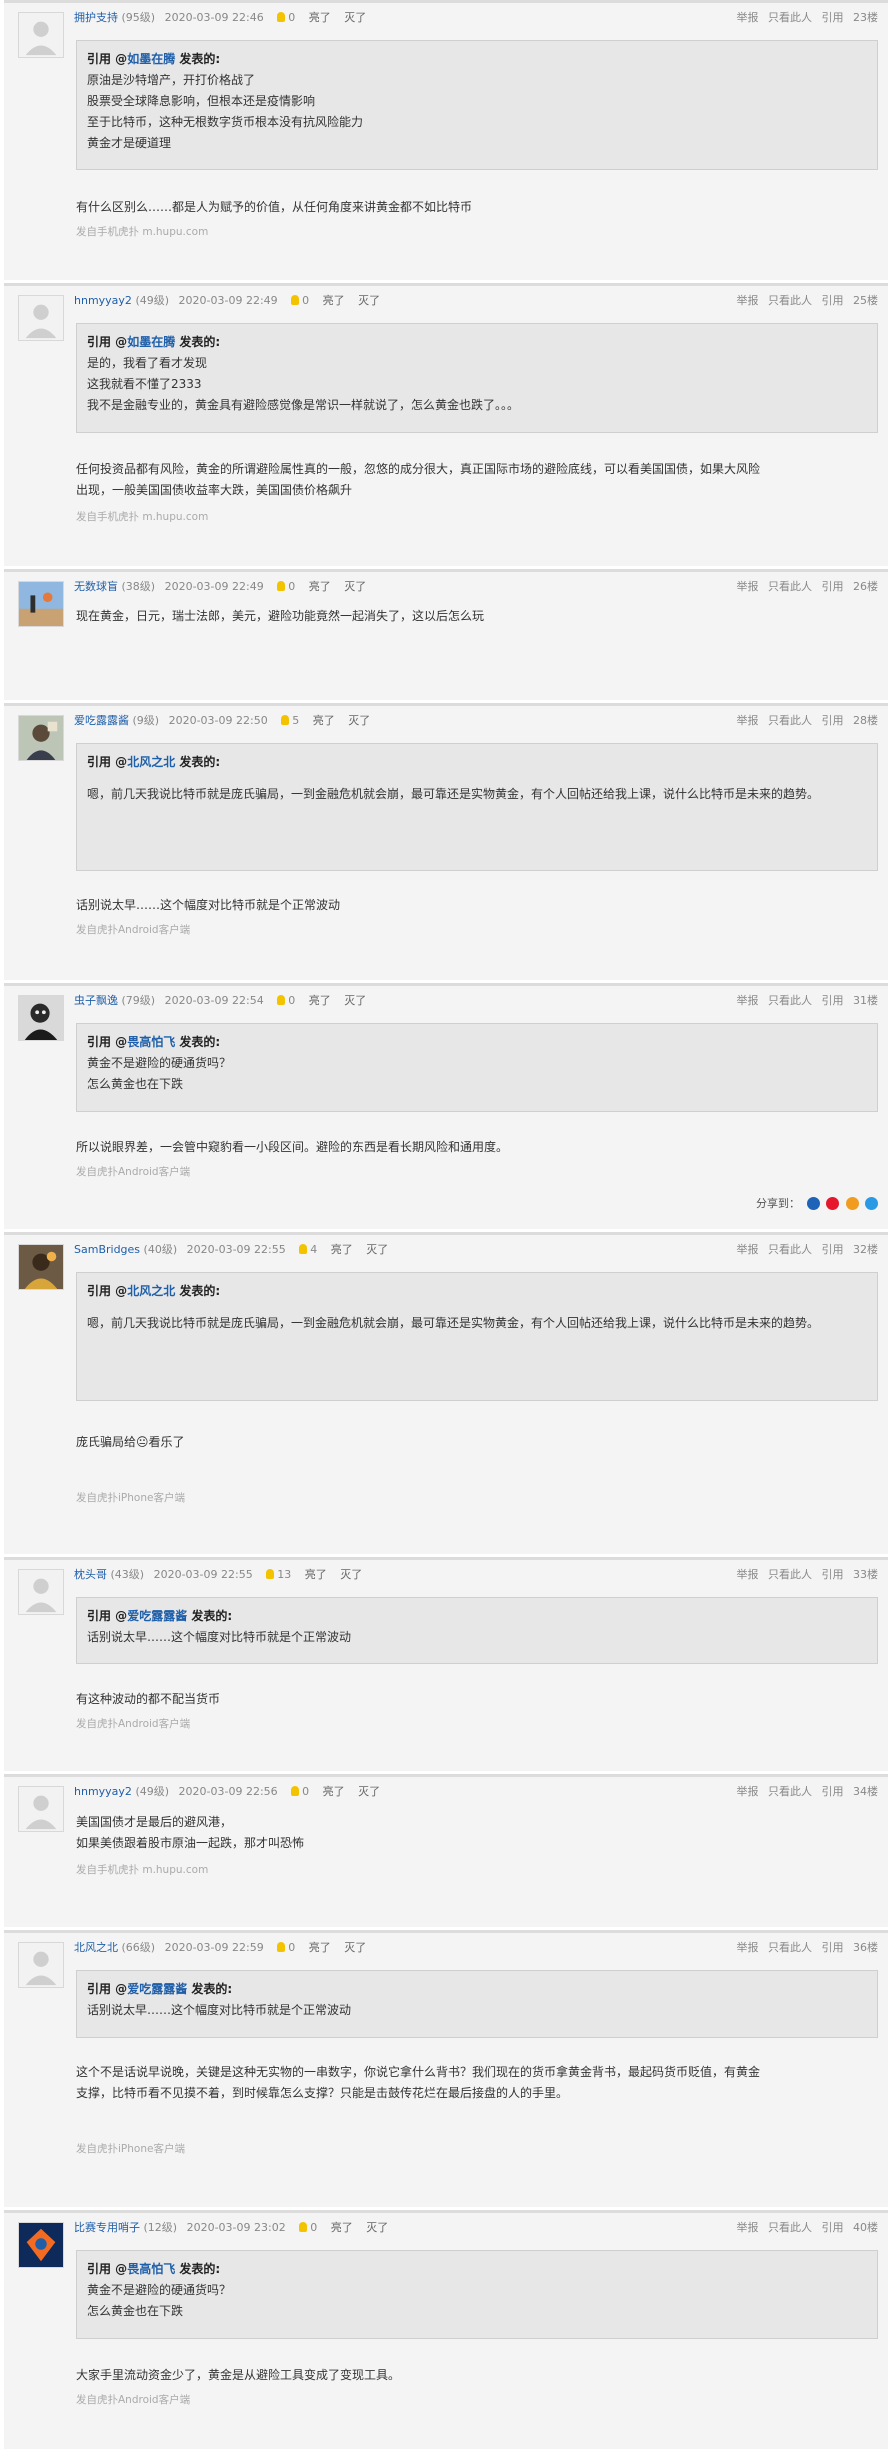 This screenshot has width=892, height=2449. Describe the element at coordinates (107, 1249) in the screenshot. I see `username-link: SamBridges` at that location.